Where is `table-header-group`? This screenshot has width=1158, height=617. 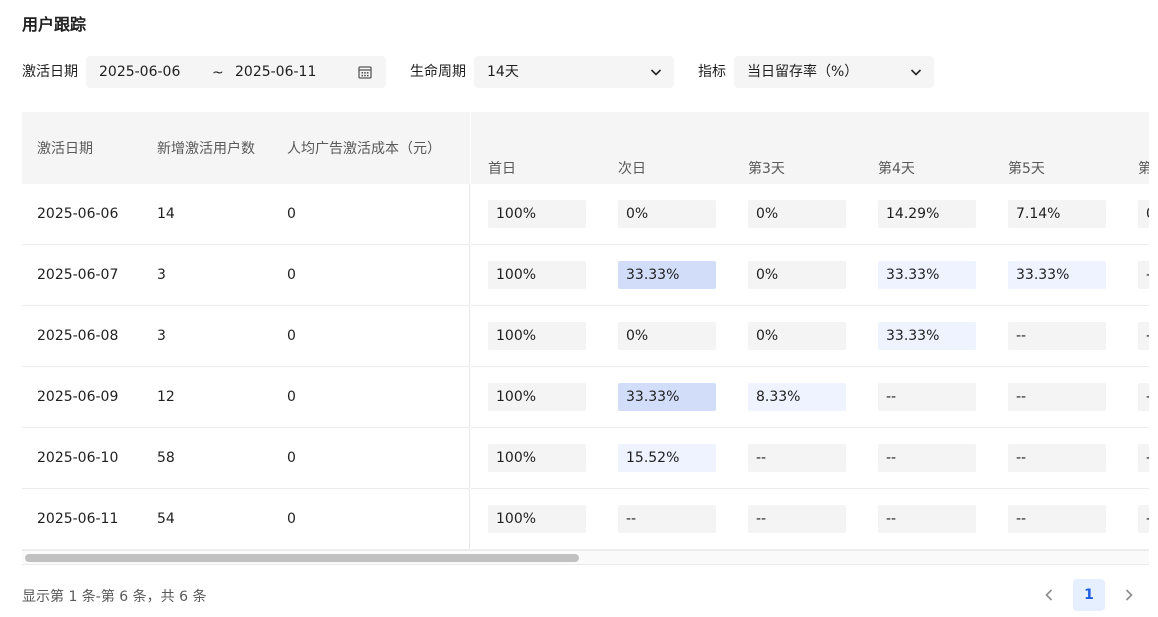 table-header-group is located at coordinates (810, 130).